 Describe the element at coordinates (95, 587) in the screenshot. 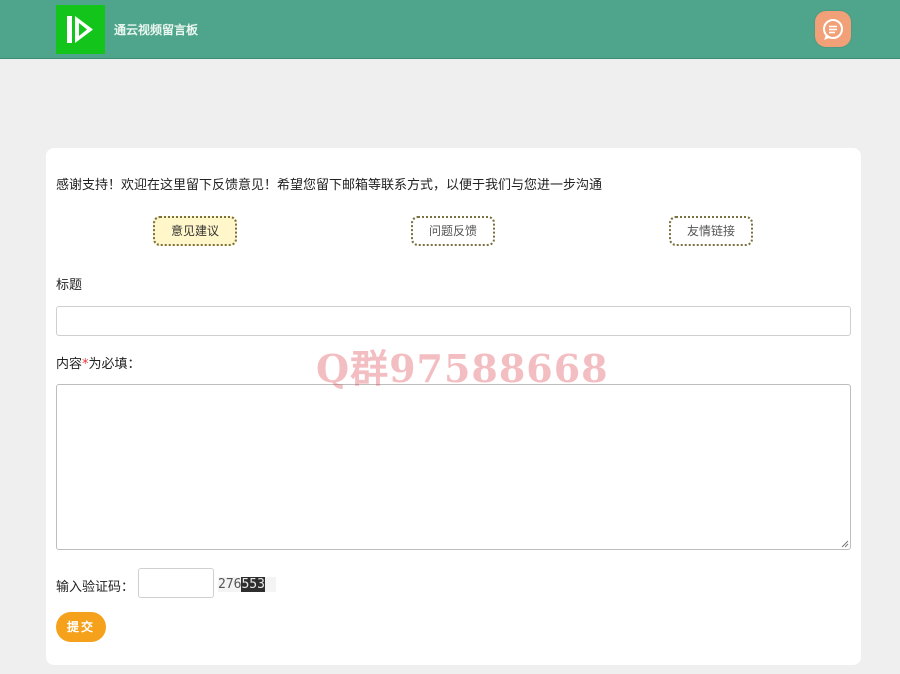

I see `captcha-label: 输入验证码：` at that location.